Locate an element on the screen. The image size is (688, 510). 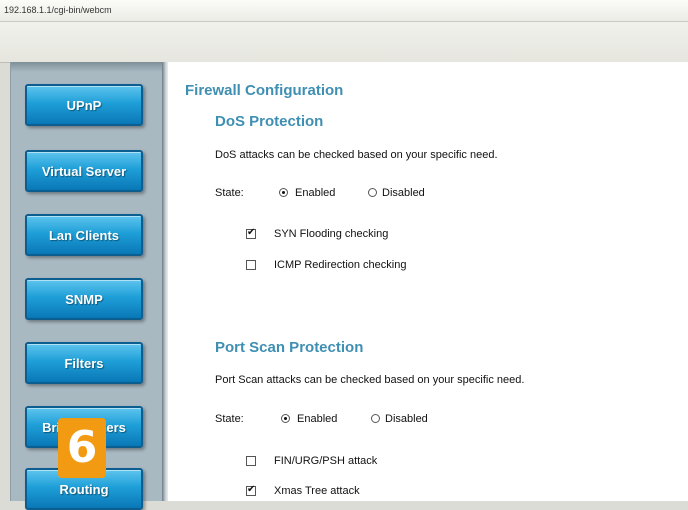
portscan-disabled-radio is located at coordinates (375, 418).